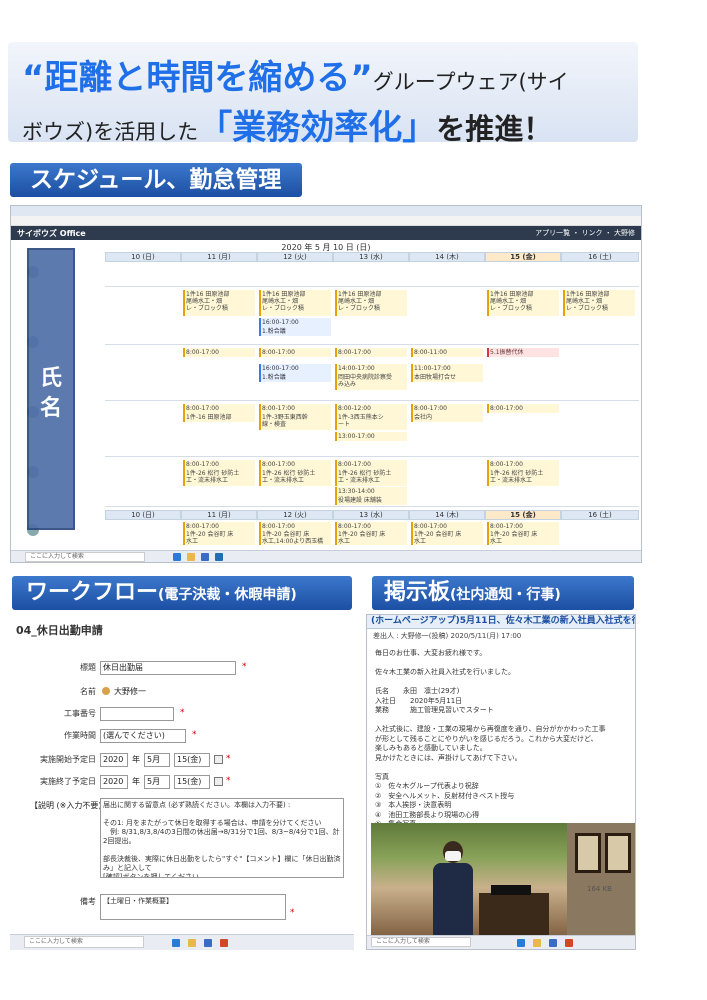  Describe the element at coordinates (470, 82) in the screenshot. I see `headline-text: グループウェア(サイ` at that location.